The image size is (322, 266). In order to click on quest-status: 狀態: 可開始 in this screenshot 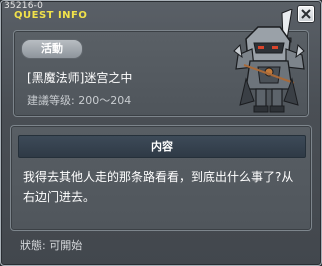, I will do `click(51, 245)`.